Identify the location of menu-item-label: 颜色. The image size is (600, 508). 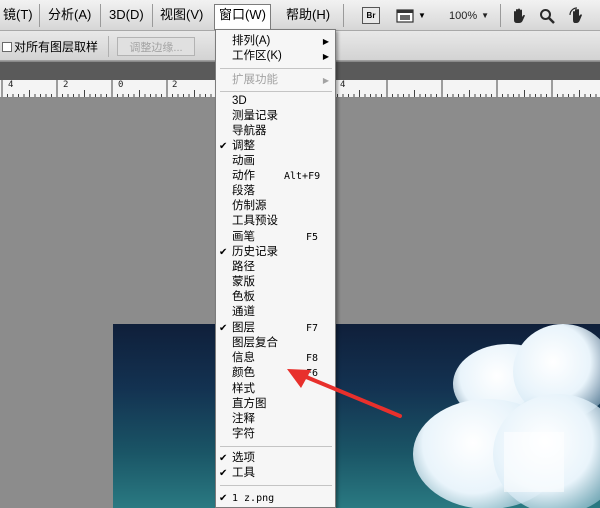
(243, 373).